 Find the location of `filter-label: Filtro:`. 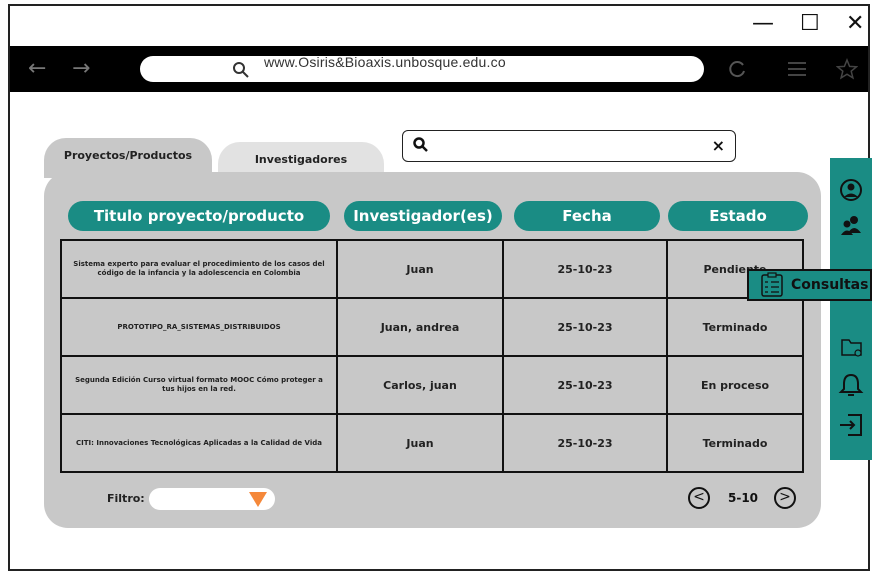

filter-label: Filtro: is located at coordinates (126, 498).